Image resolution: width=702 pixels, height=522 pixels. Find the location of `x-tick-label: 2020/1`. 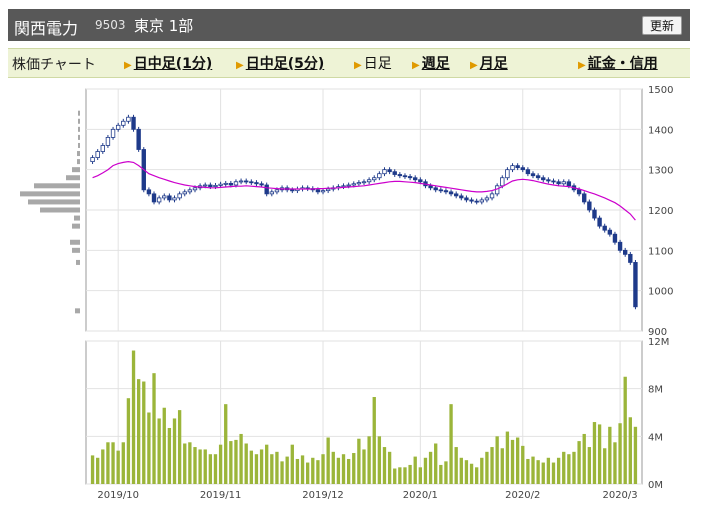

x-tick-label: 2020/1 is located at coordinates (420, 495).